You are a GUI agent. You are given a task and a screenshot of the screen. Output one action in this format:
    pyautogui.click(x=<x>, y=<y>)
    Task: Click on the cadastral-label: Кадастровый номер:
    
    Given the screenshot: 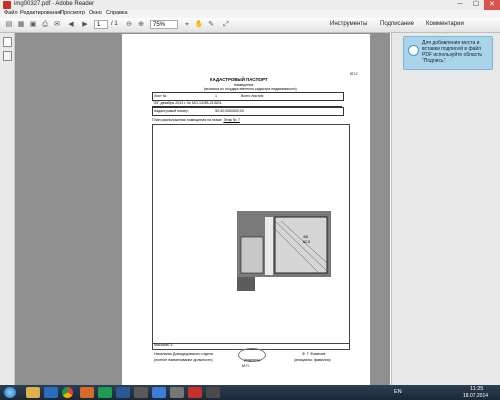 What is the action you would take?
    pyautogui.click(x=171, y=111)
    